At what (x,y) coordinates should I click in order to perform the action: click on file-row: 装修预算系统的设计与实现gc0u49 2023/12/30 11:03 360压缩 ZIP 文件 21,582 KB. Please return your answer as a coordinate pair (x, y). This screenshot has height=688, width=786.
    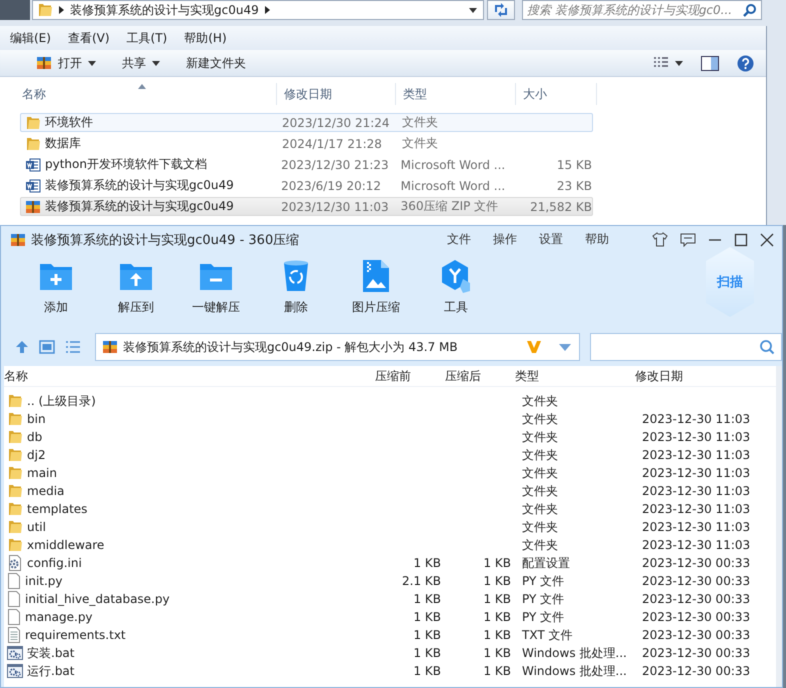
    Looking at the image, I should click on (306, 206).